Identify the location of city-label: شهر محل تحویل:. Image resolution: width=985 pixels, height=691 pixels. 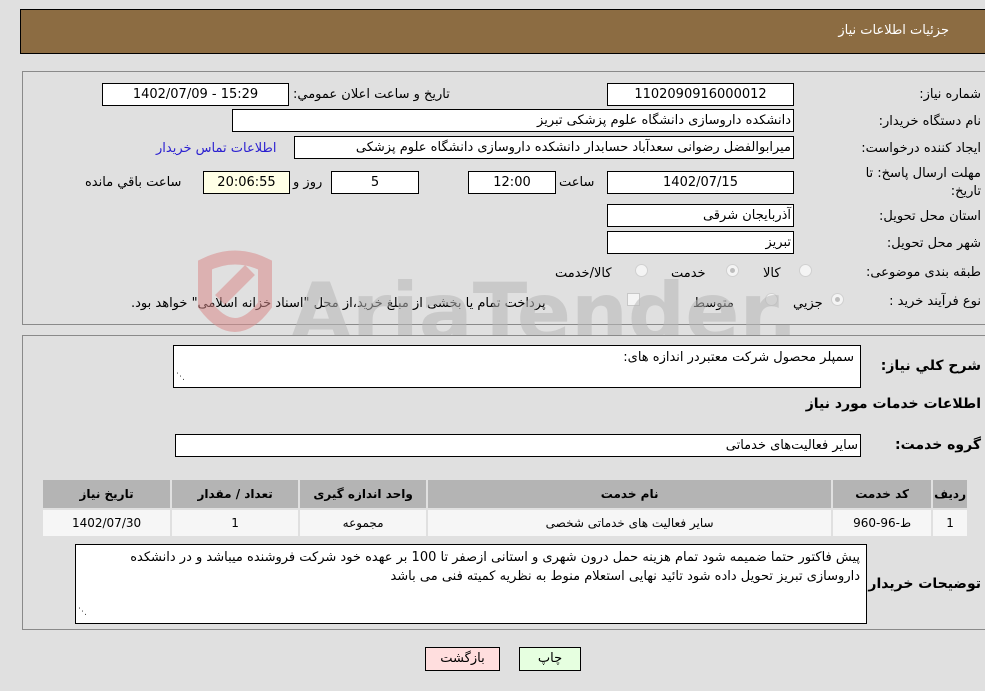
(933, 243).